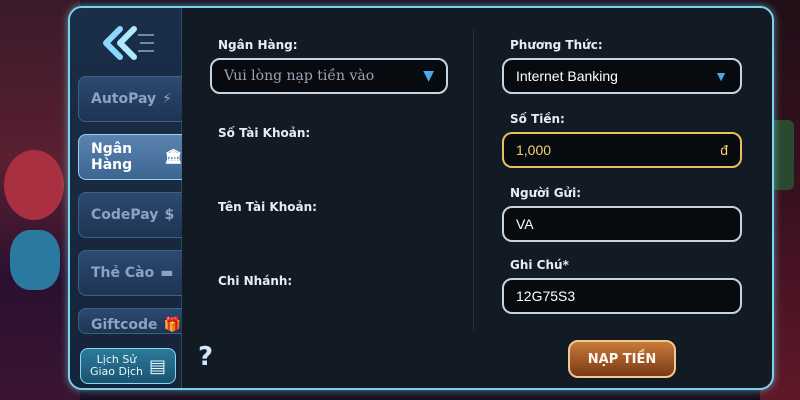  I want to click on back-button, so click(127, 43).